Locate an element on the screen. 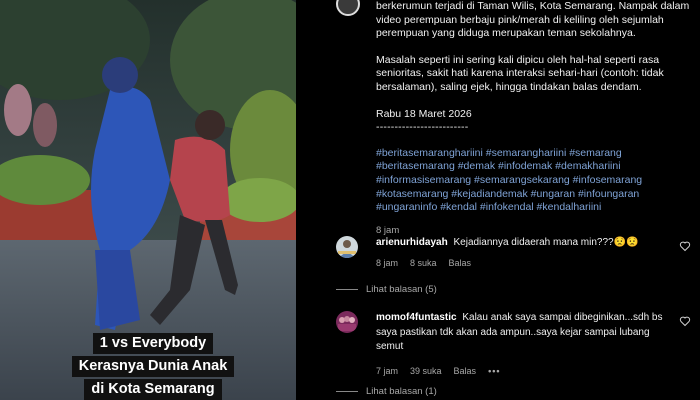 The height and width of the screenshot is (400, 700). comment-likes: 8 suka is located at coordinates (423, 263).